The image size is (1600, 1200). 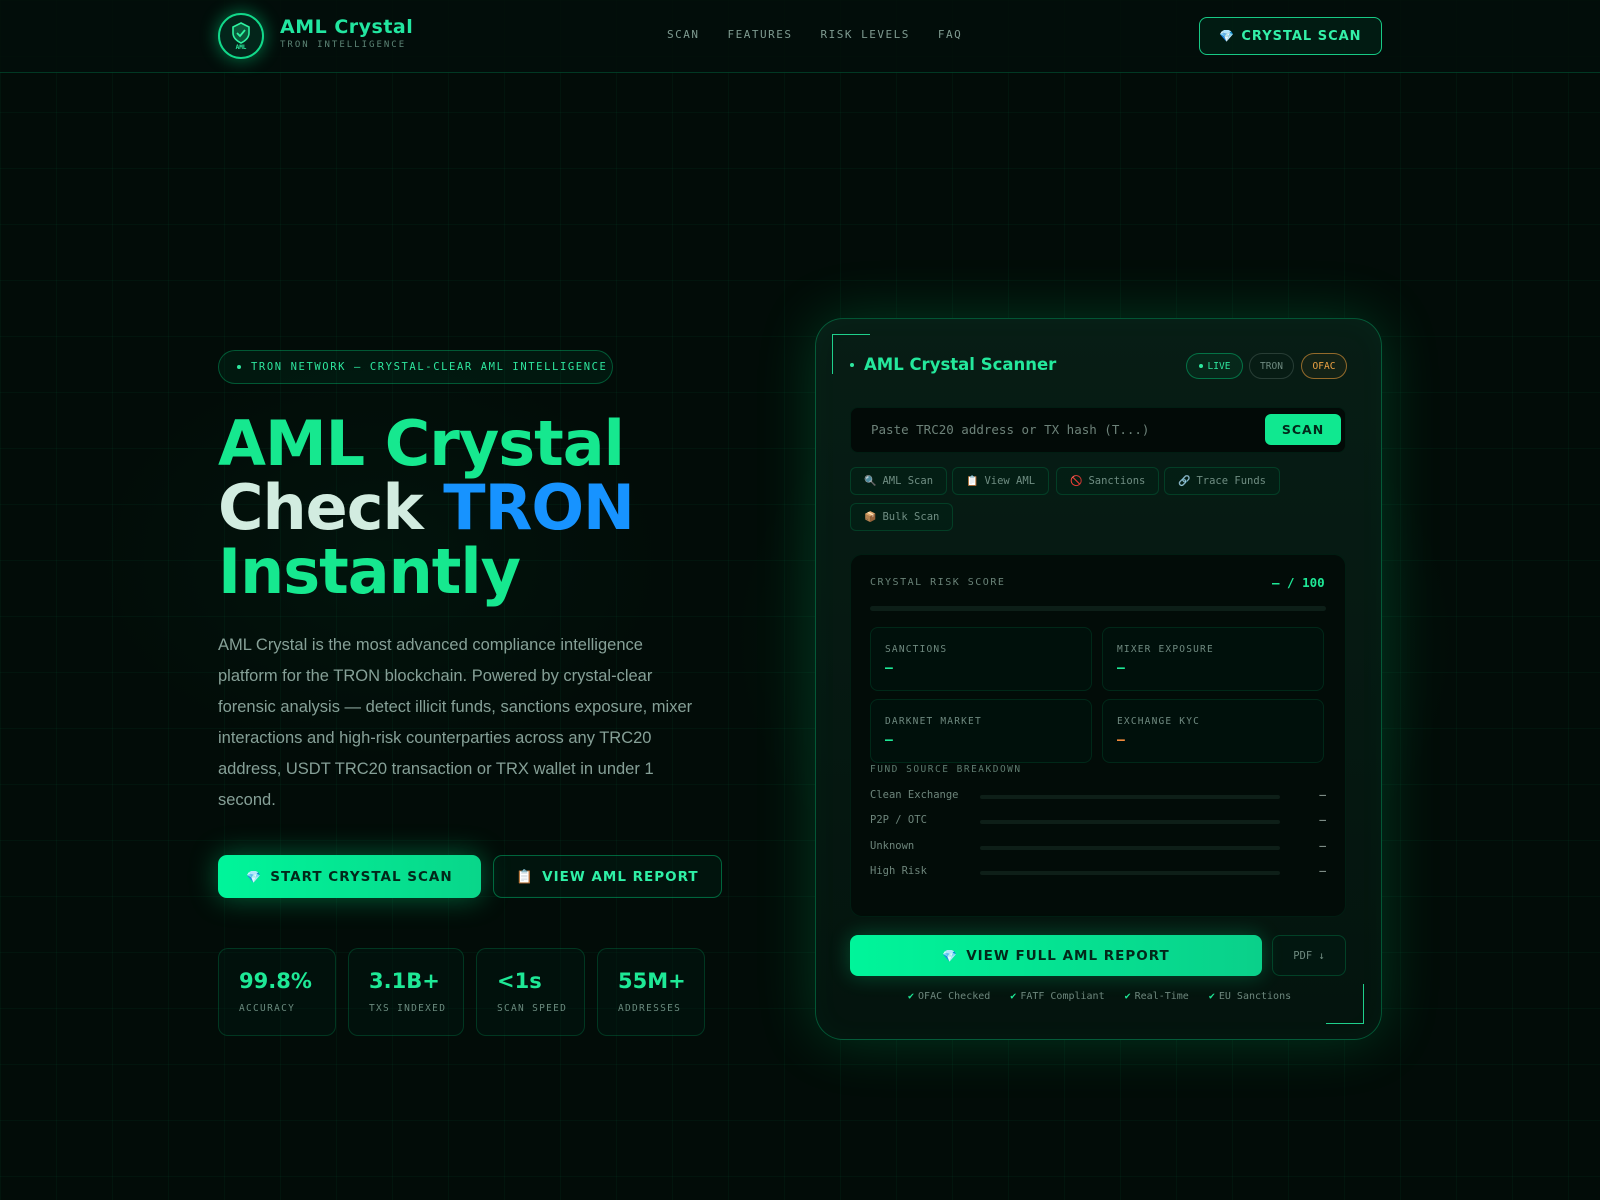 I want to click on chip-label: View AML, so click(x=1010, y=481).